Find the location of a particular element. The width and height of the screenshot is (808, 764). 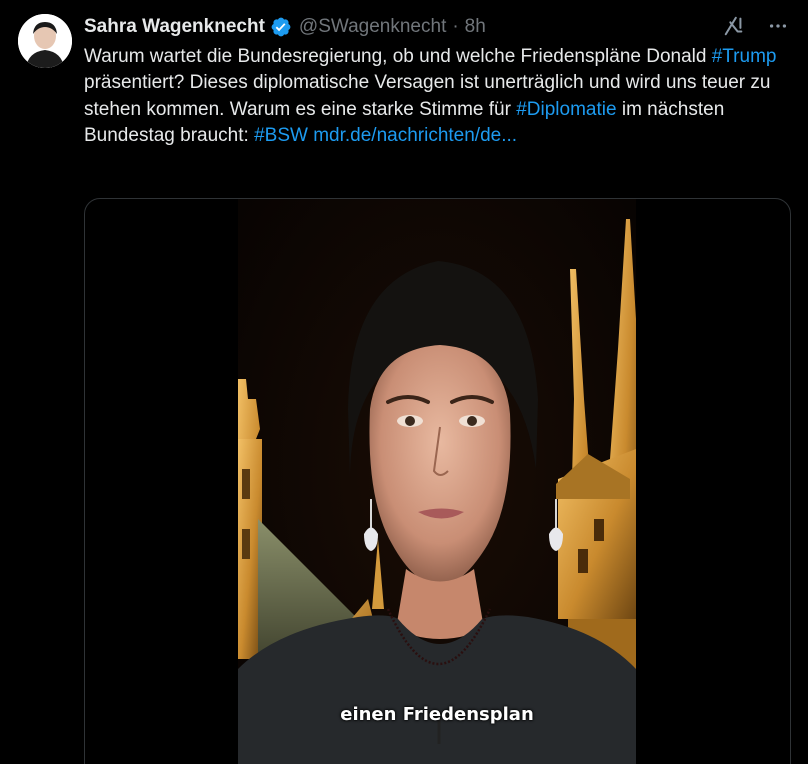

avatar is located at coordinates (45, 41).